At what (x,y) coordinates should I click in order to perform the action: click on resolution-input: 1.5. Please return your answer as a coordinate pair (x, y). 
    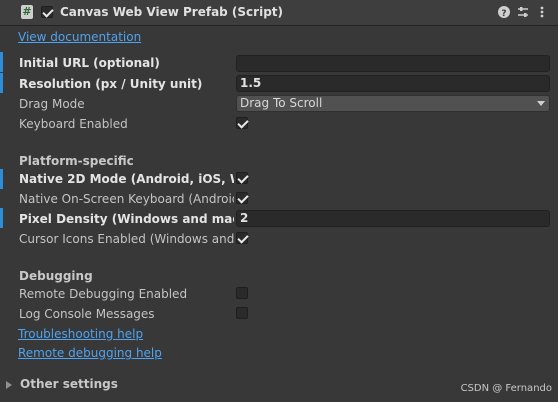
    Looking at the image, I should click on (393, 83).